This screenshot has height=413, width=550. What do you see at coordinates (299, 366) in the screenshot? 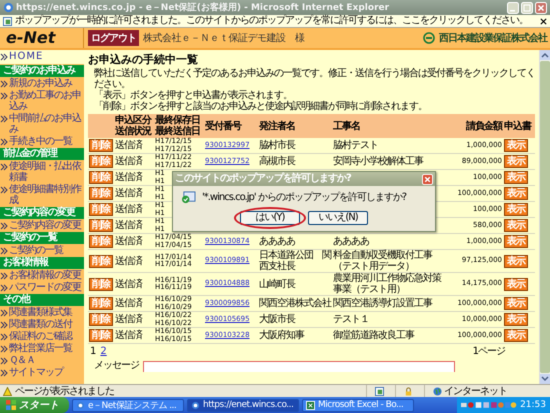
I see `message-field` at bounding box center [299, 366].